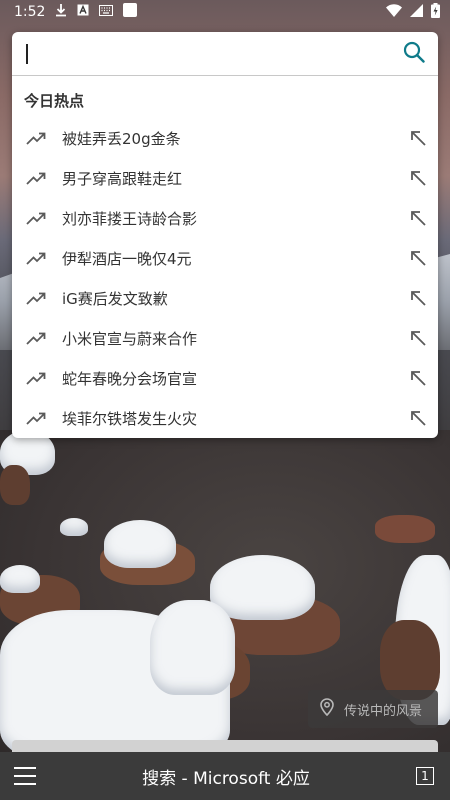 Image resolution: width=450 pixels, height=800 pixels. What do you see at coordinates (106, 12) in the screenshot?
I see `keyboard-icon` at bounding box center [106, 12].